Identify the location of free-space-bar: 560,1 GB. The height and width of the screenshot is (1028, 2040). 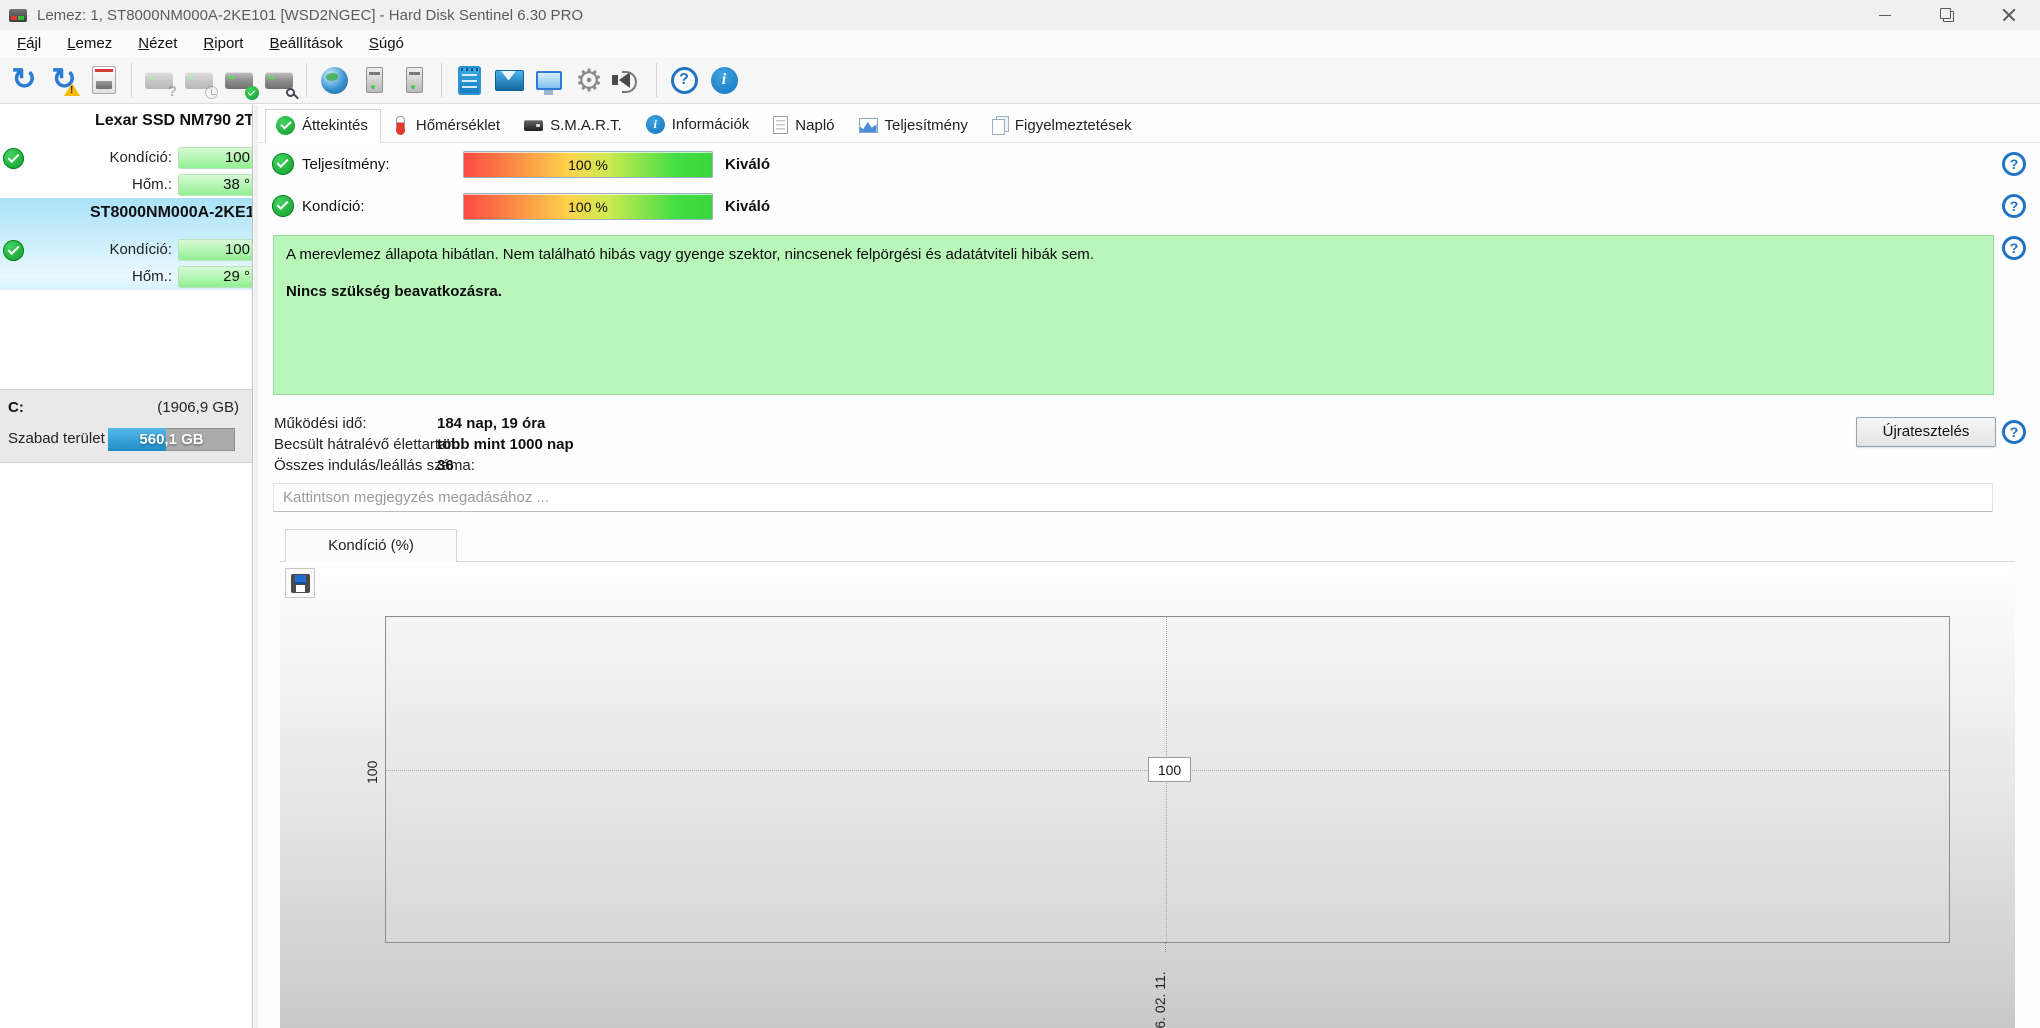
(171, 439).